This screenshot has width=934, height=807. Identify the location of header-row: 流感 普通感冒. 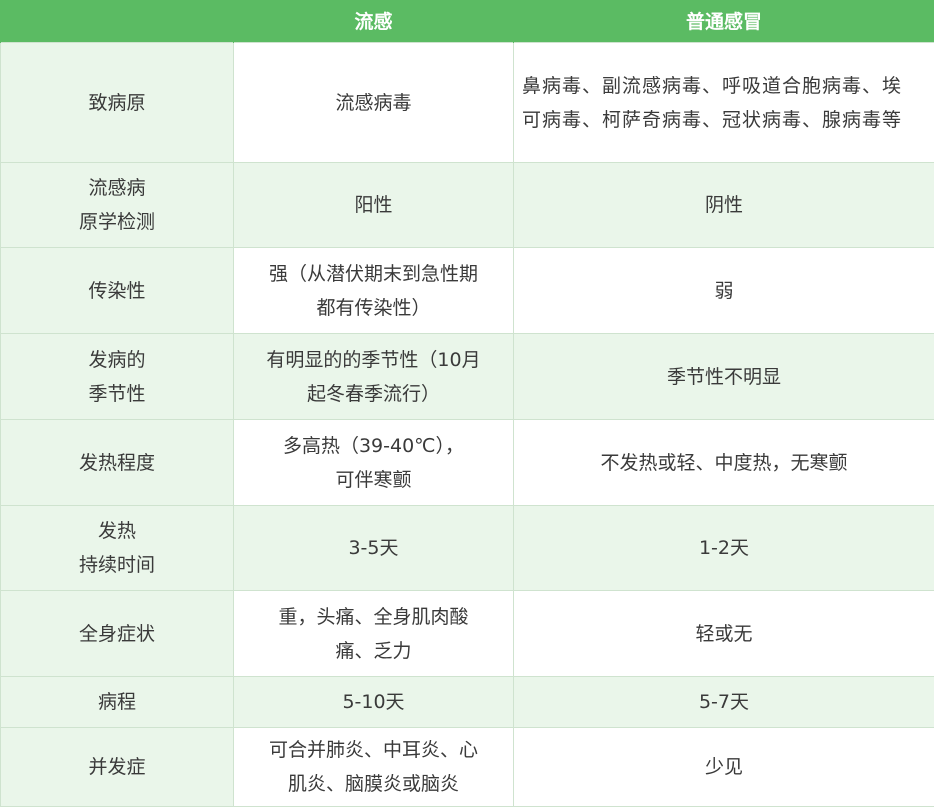
(467, 22).